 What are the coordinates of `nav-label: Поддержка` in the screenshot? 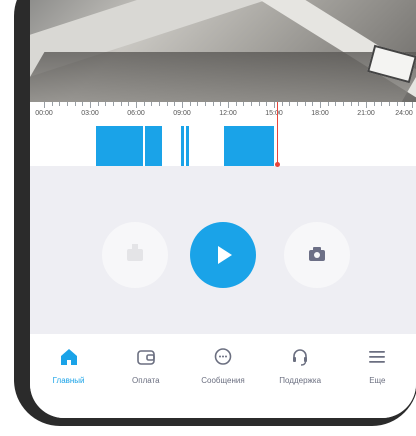 It's located at (300, 380).